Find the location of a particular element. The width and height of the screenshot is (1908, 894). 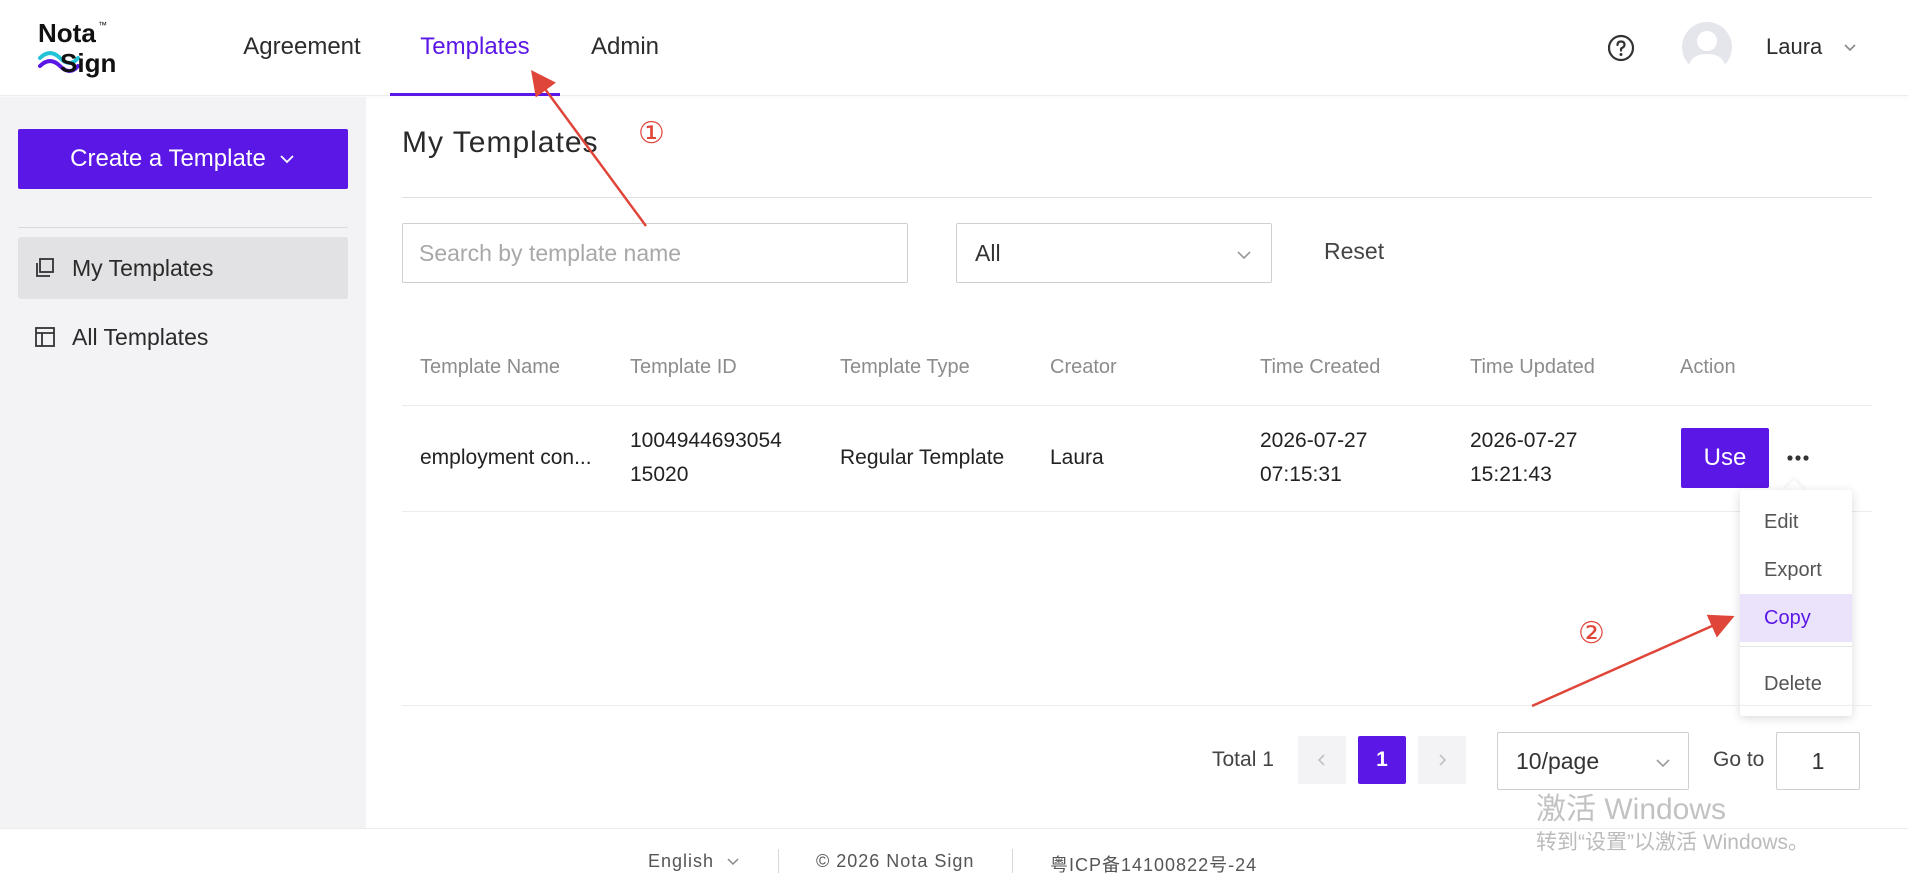

svg-text: Sign is located at coordinates (88, 63).